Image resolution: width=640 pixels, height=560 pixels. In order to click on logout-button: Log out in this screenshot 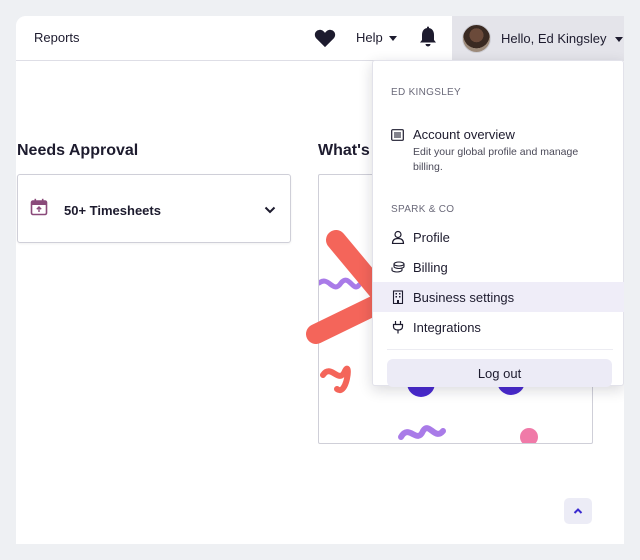, I will do `click(499, 373)`.